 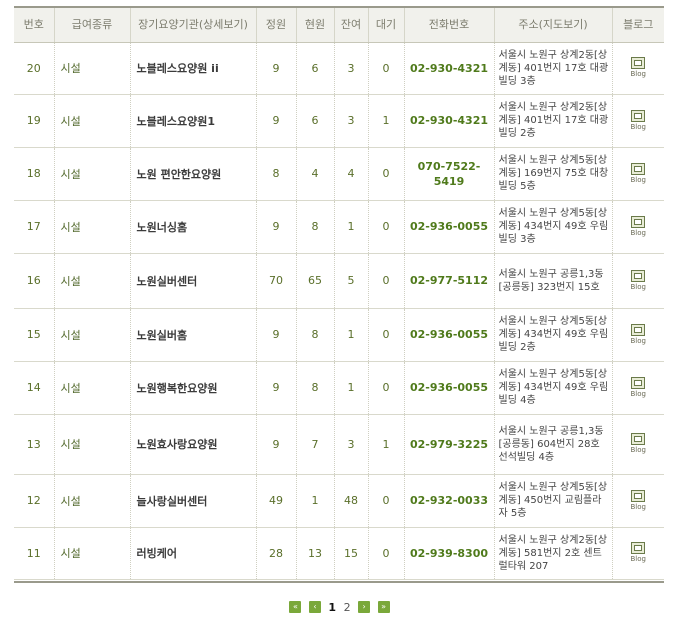 What do you see at coordinates (351, 553) in the screenshot?
I see `row-remain: 15` at bounding box center [351, 553].